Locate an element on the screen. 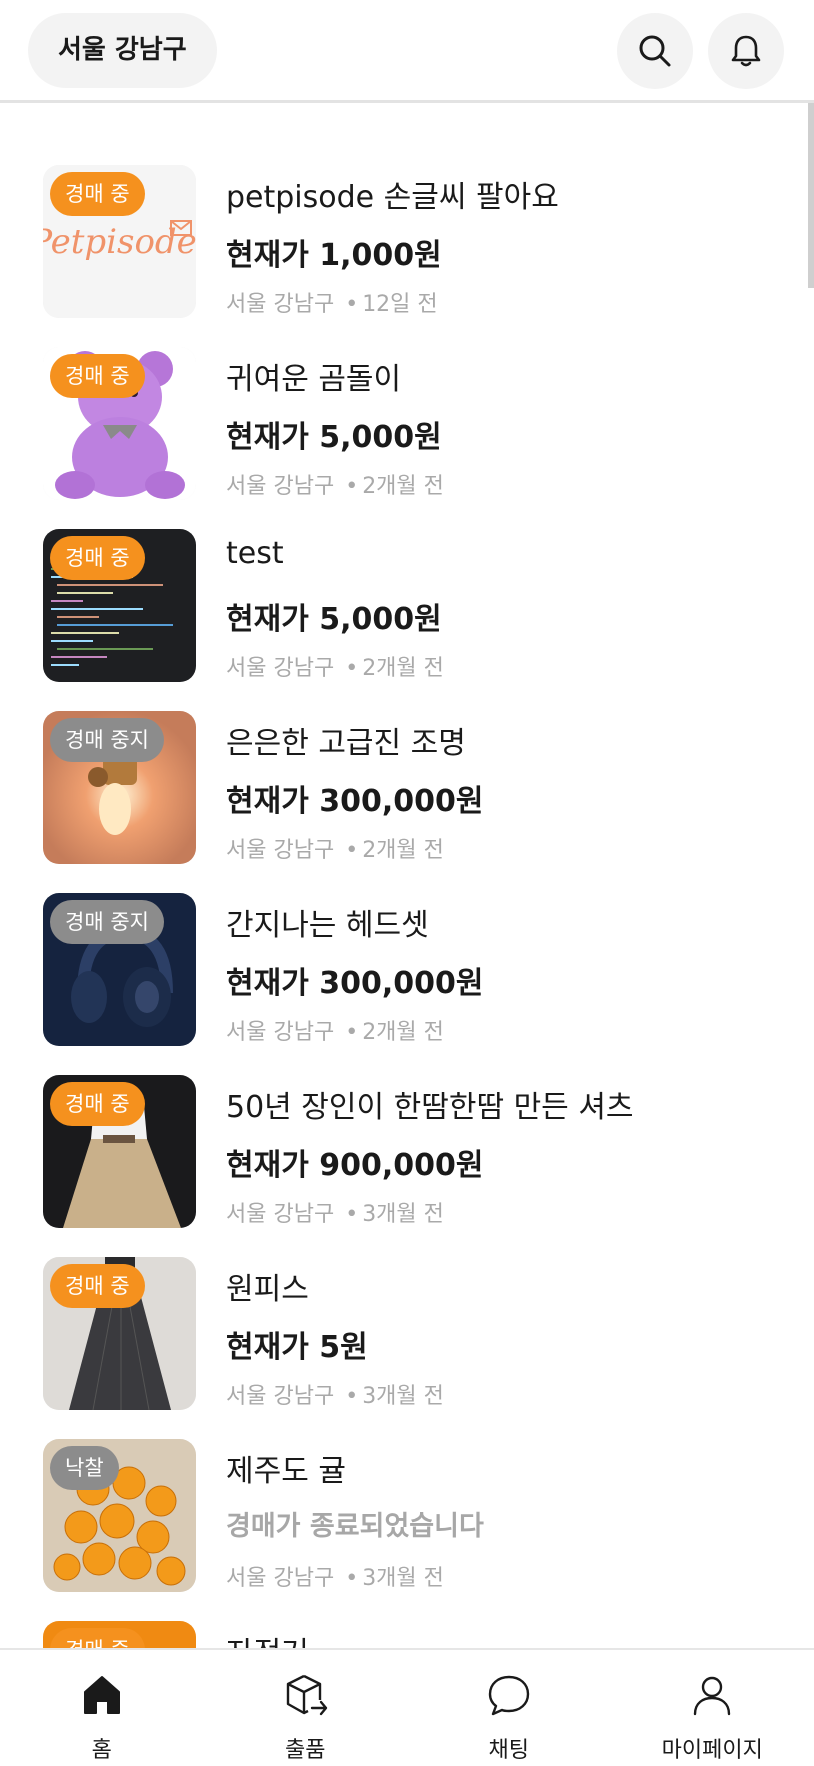  list-item: 경매 중 원피스 현재가 5원 서울 강남구 • 3개월 전 is located at coordinates (407, 1343).